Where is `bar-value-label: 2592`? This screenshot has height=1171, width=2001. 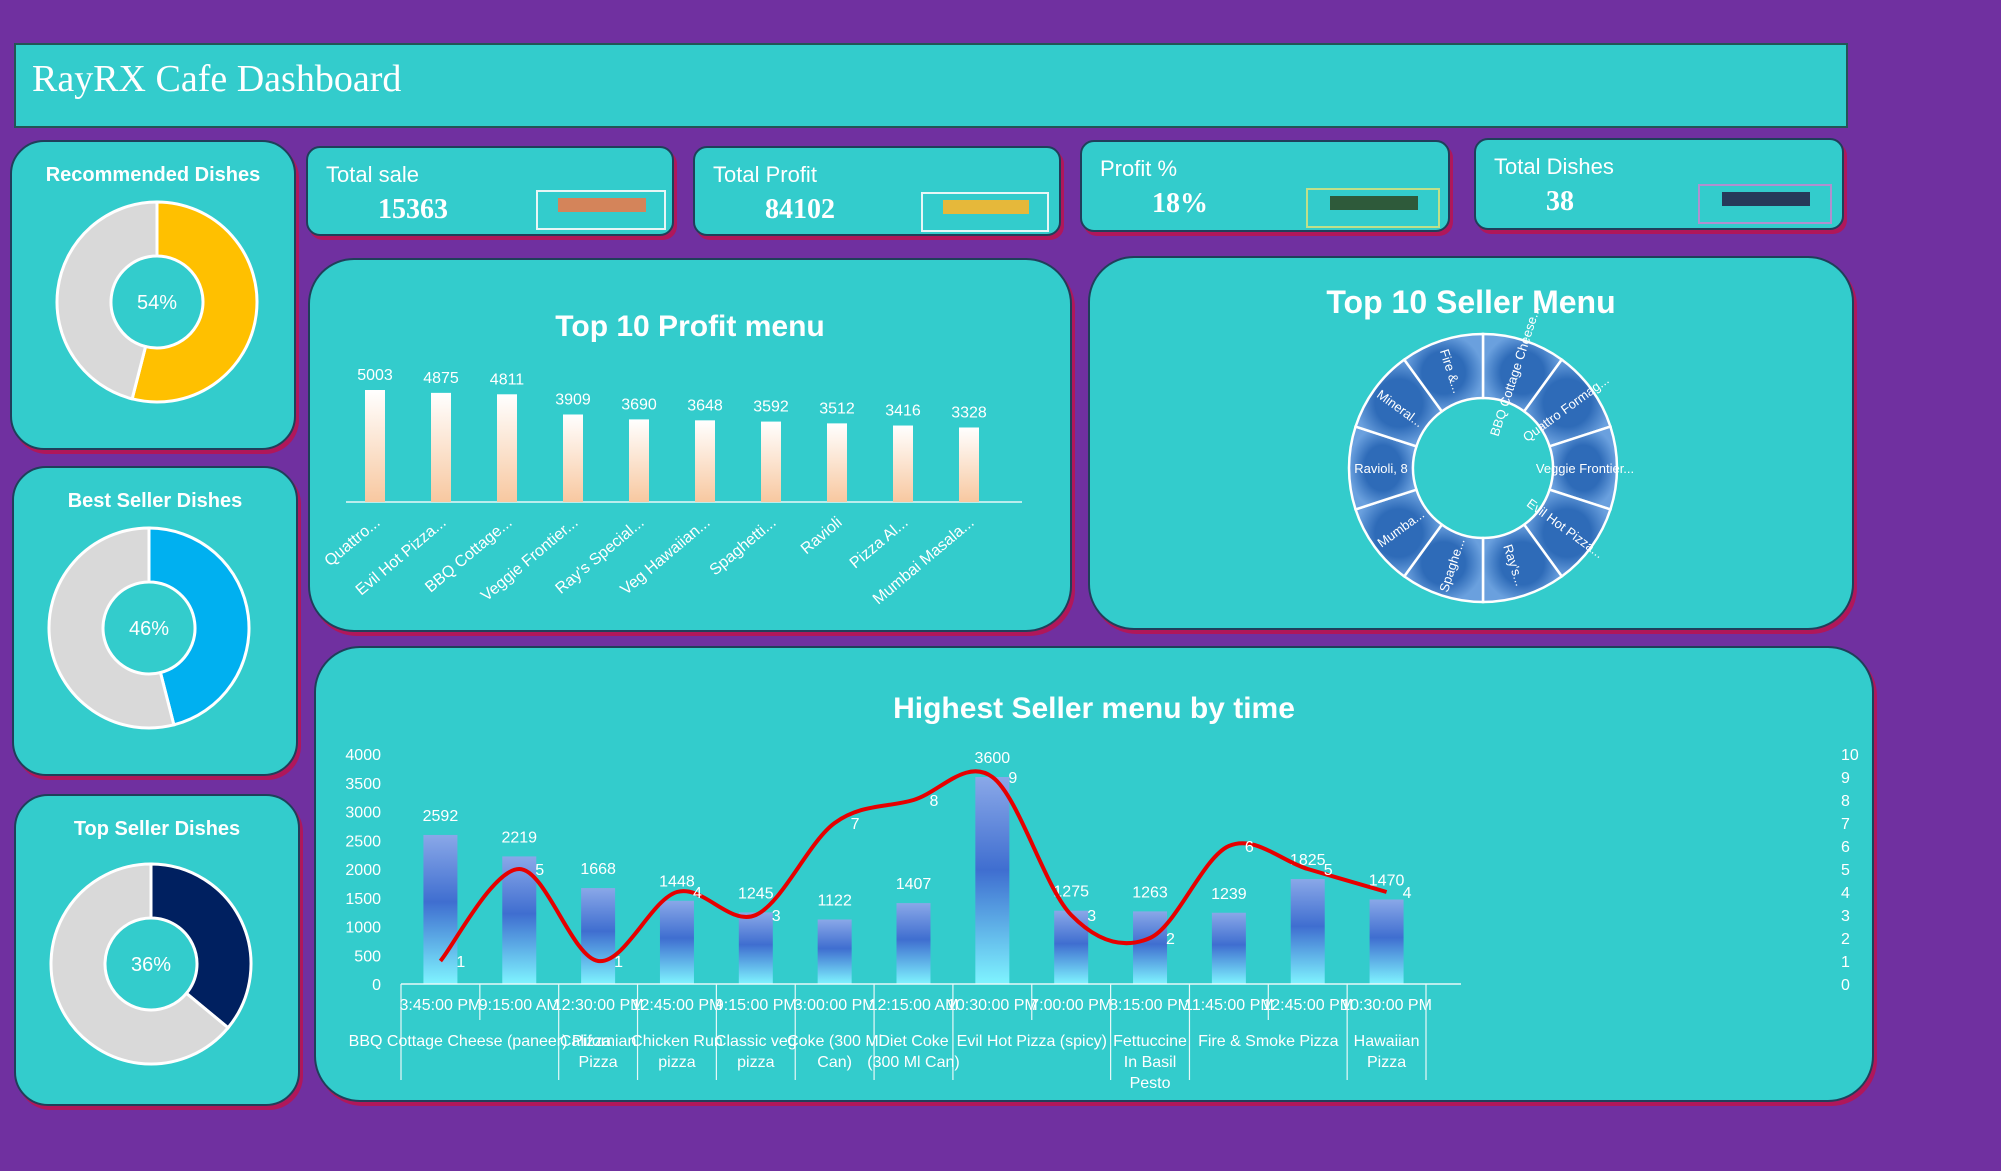 bar-value-label: 2592 is located at coordinates (441, 816).